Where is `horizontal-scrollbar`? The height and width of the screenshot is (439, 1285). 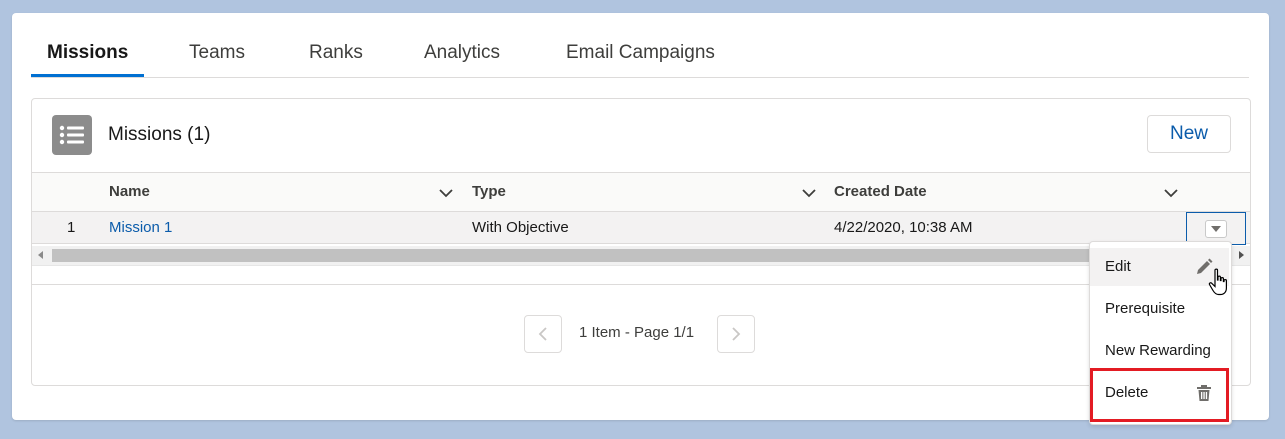 horizontal-scrollbar is located at coordinates (641, 256).